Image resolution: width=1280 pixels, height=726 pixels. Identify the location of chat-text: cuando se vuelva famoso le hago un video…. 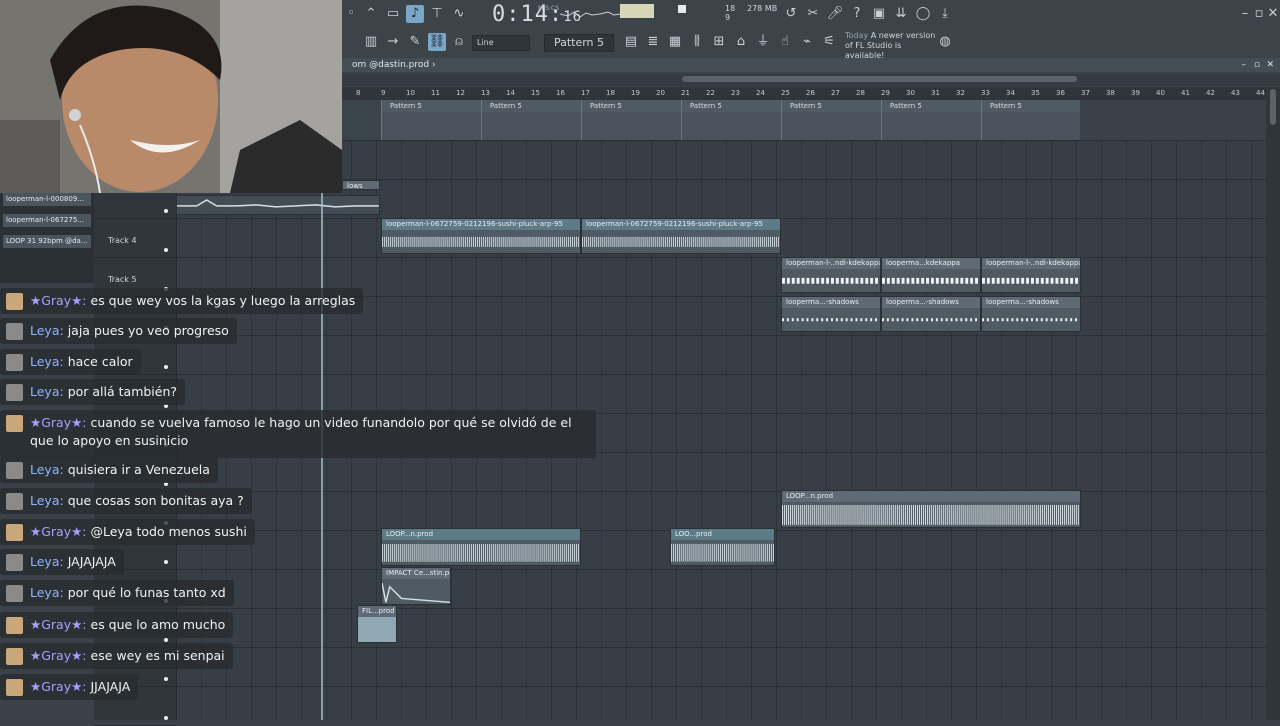
(301, 431).